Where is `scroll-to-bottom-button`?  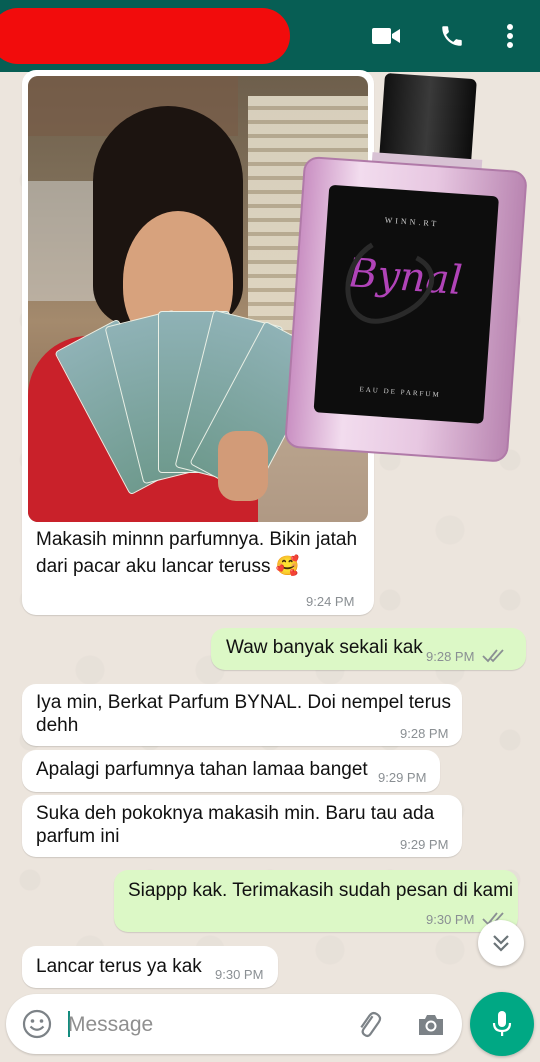
scroll-to-bottom-button is located at coordinates (501, 943).